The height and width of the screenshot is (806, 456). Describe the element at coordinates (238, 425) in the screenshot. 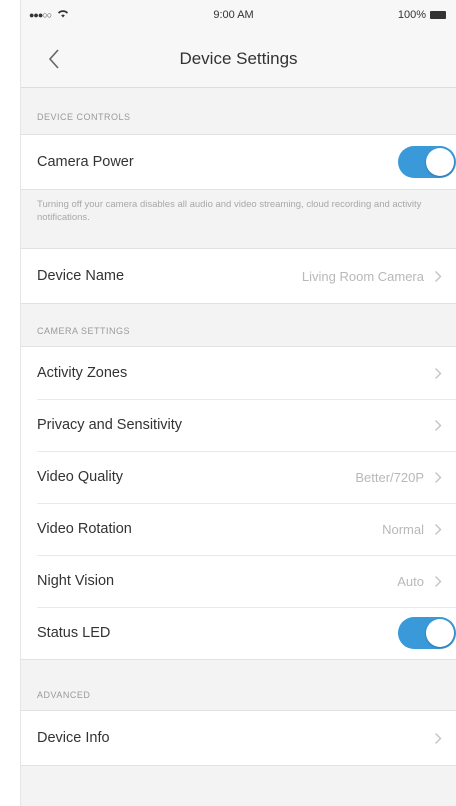

I see `privacy-sensitivity-row: Privacy and Sensitivity` at that location.